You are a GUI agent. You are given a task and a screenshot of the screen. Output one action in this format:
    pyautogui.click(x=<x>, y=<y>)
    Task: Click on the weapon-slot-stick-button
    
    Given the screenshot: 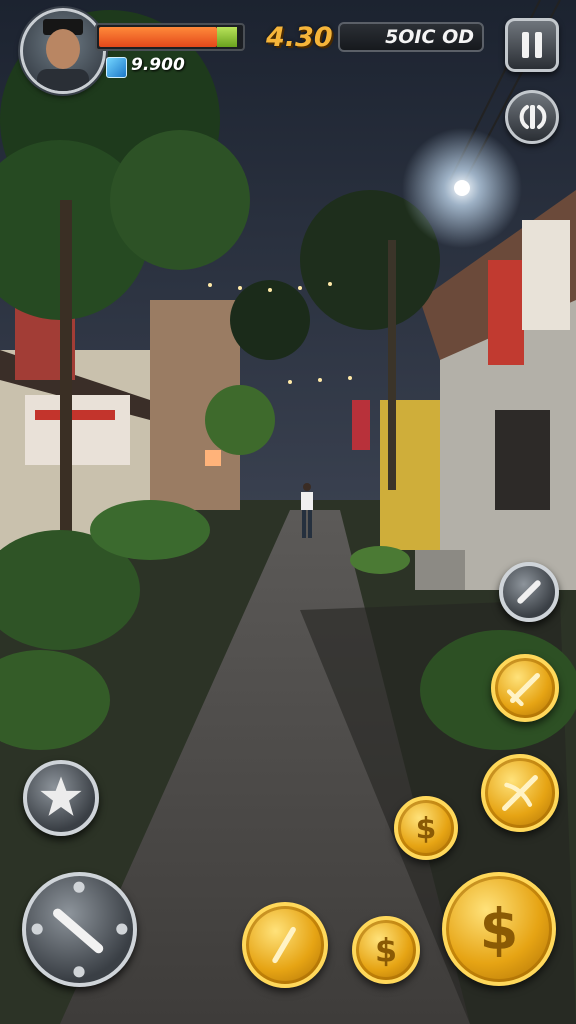 What is the action you would take?
    pyautogui.click(x=529, y=592)
    